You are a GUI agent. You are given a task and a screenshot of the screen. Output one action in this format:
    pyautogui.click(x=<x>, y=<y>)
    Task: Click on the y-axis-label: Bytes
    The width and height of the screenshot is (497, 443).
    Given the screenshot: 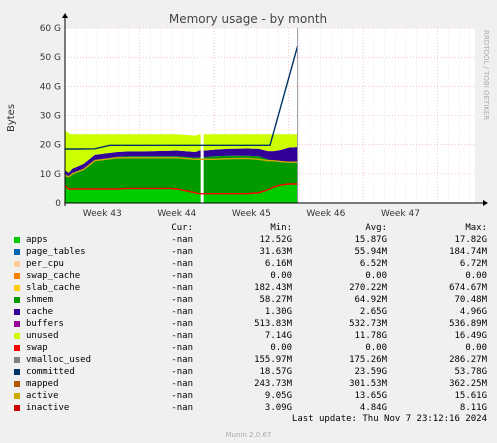 What is the action you would take?
    pyautogui.click(x=11, y=118)
    